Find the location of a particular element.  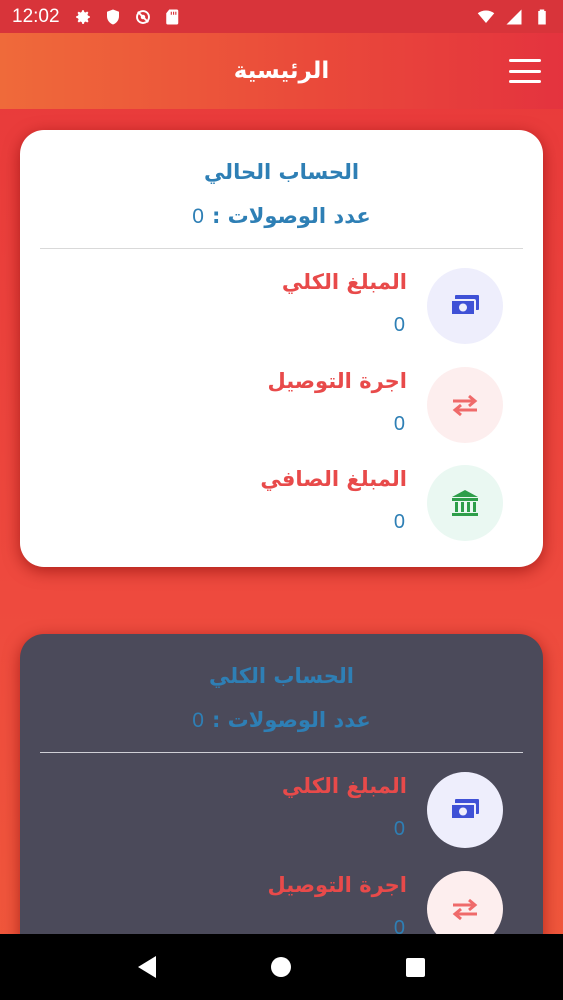

no-sync-icon is located at coordinates (142, 16).